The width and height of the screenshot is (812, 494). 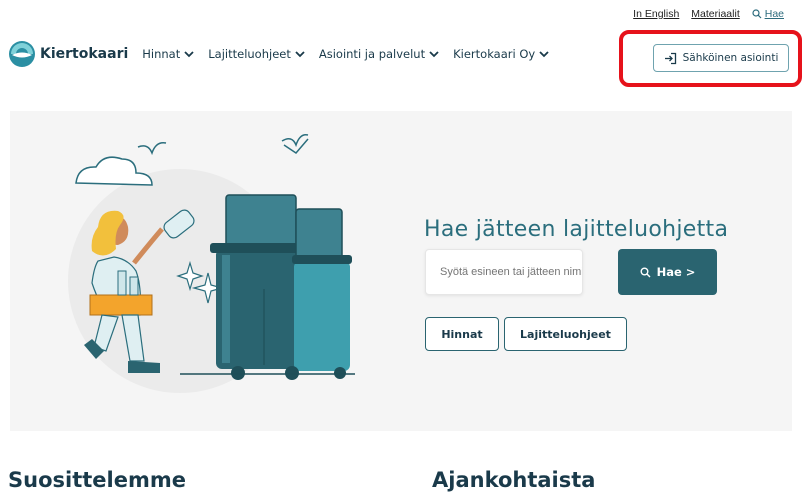 I want to click on nav-item-label: Asiointi ja palvelut, so click(x=372, y=54).